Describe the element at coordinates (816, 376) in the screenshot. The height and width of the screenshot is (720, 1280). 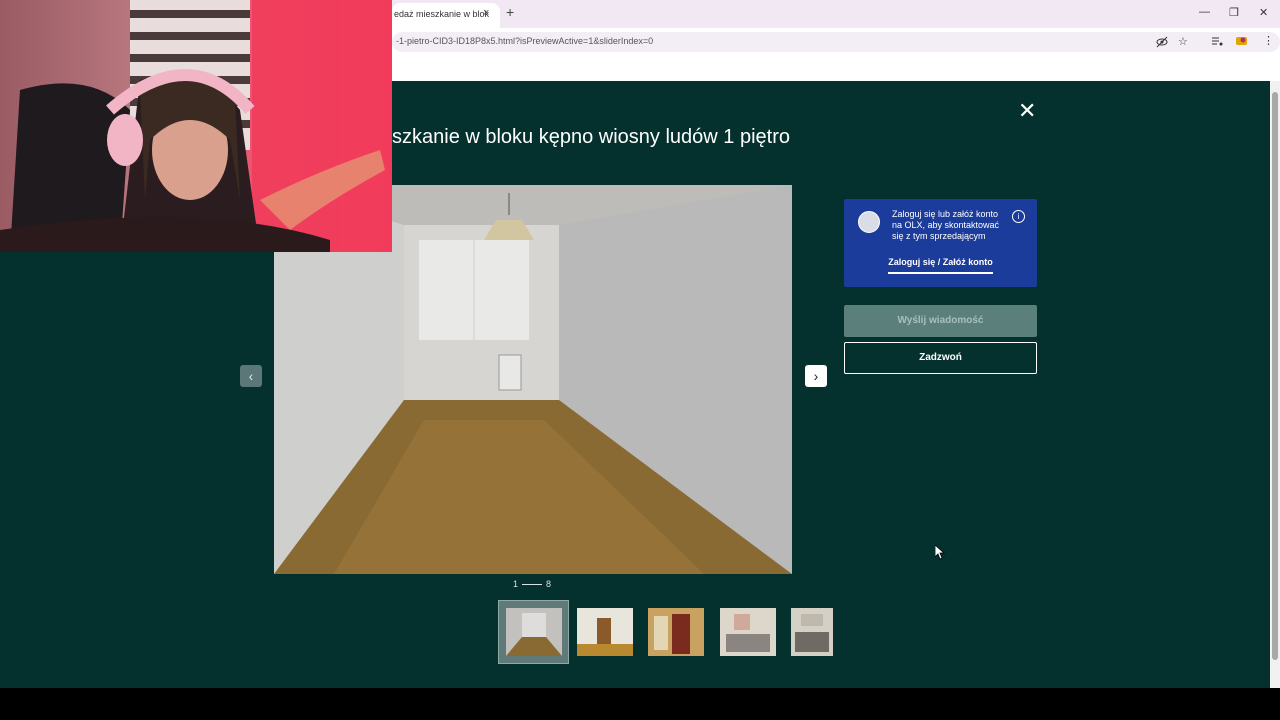
I see `next-photo-button: ›` at that location.